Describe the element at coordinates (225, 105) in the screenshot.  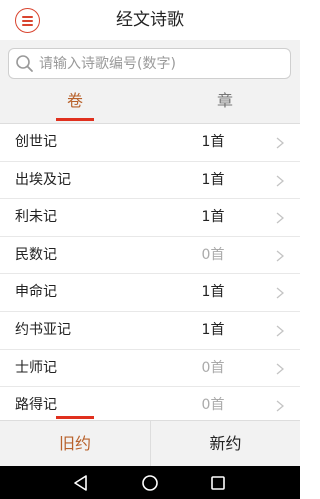
I see `tab-chapter: 章` at that location.